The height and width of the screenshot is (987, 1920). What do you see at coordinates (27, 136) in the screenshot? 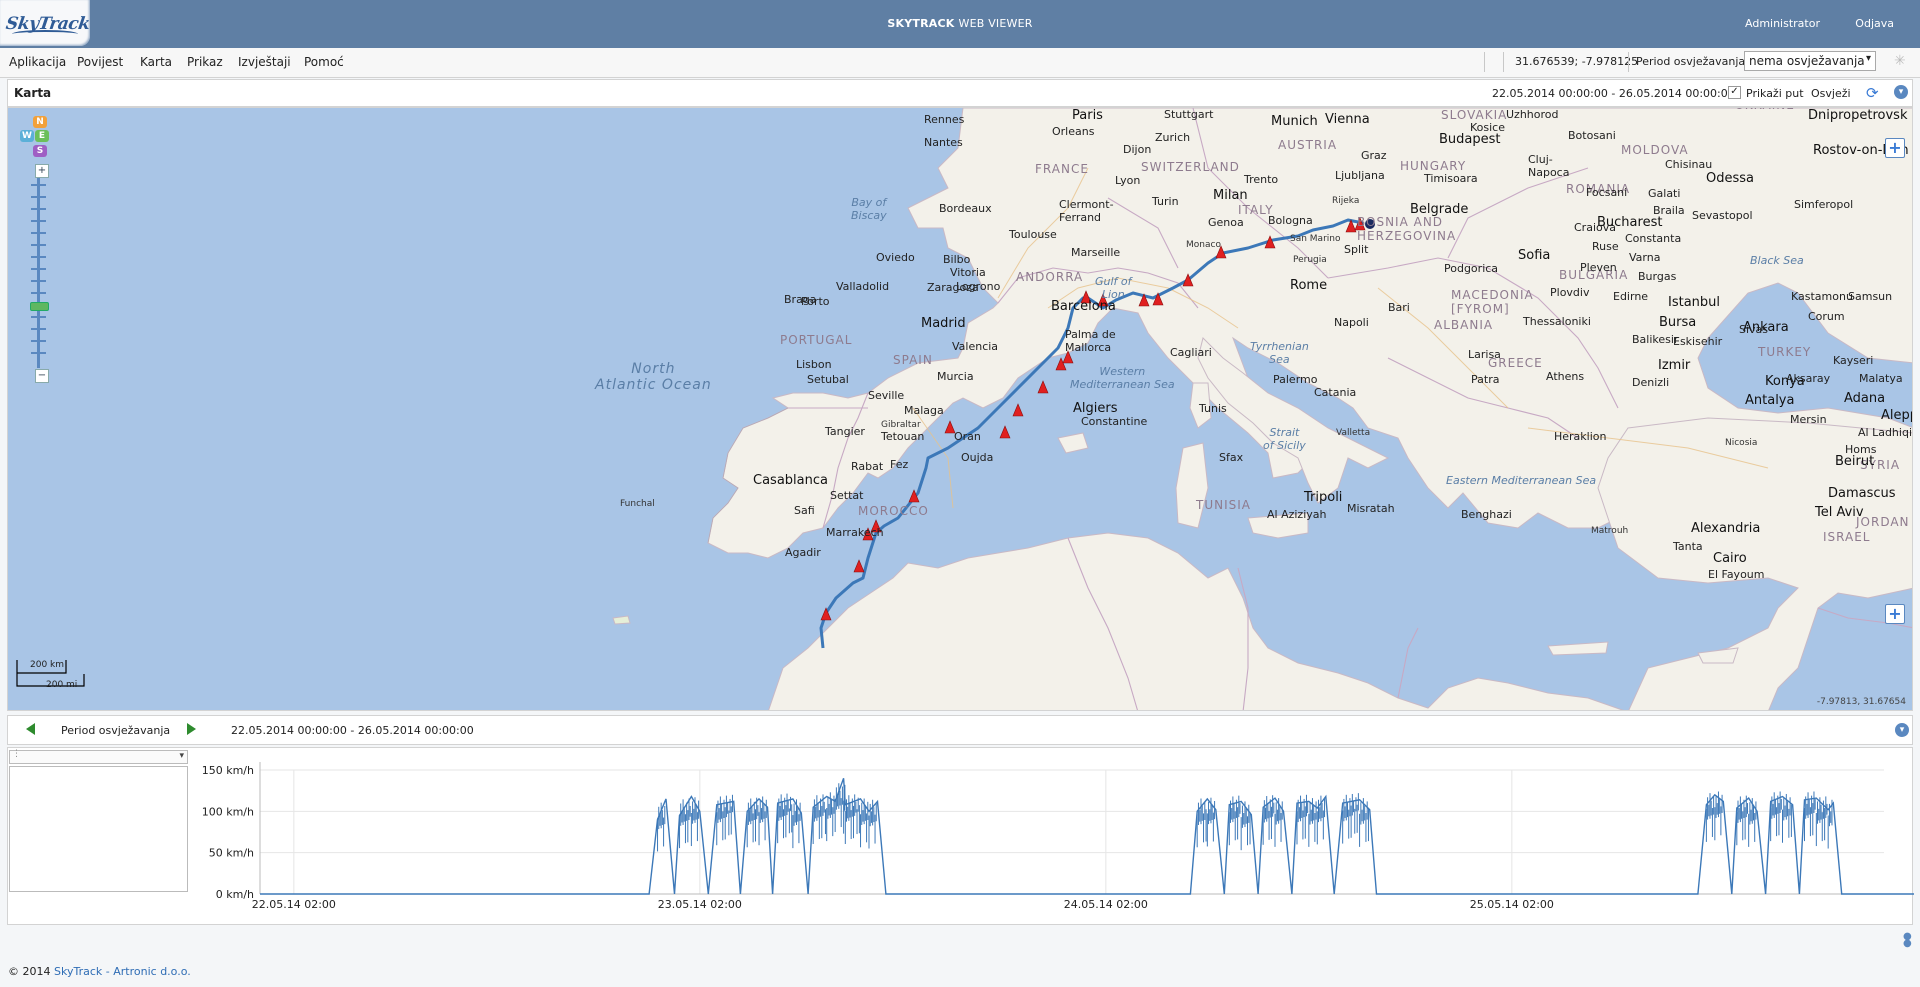
I see `pan-west-button: W` at bounding box center [27, 136].